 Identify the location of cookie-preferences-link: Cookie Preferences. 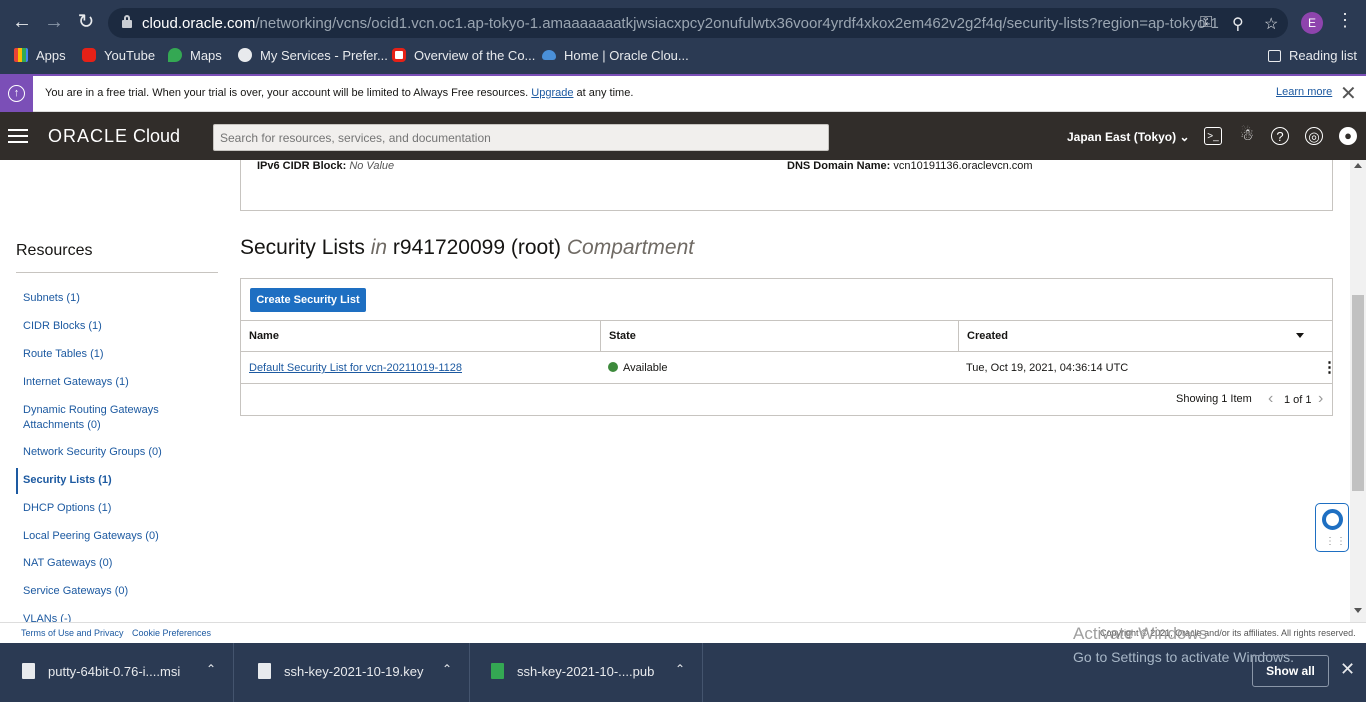
(171, 633).